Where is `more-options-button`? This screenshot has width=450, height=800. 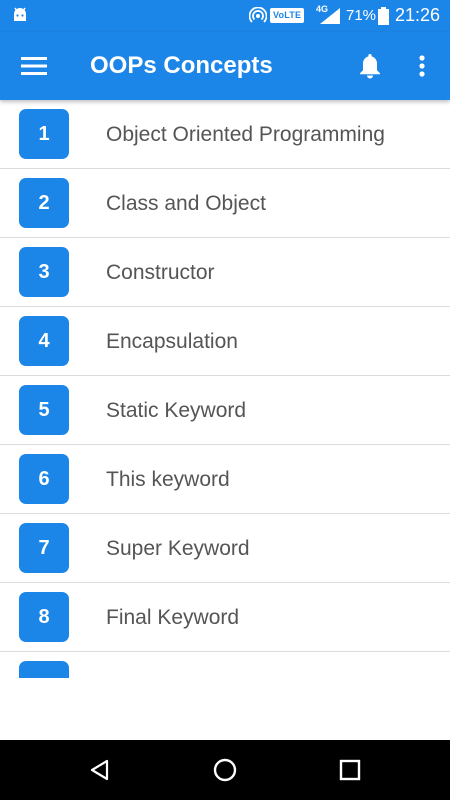 more-options-button is located at coordinates (422, 66).